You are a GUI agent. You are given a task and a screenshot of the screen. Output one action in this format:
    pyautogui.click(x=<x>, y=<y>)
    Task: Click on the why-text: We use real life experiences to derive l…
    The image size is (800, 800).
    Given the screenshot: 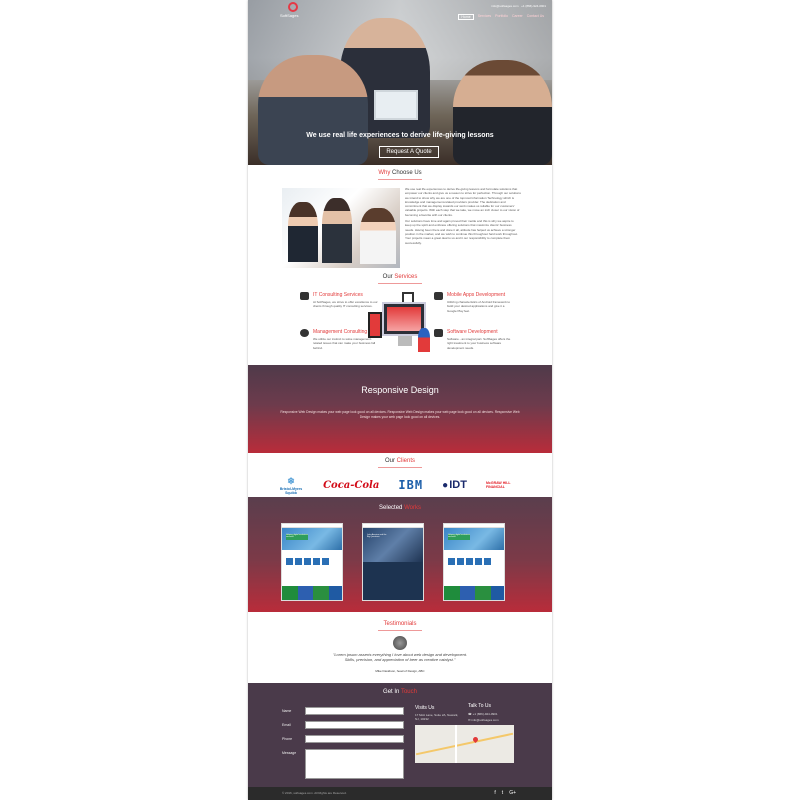 What is the action you would take?
    pyautogui.click(x=463, y=216)
    